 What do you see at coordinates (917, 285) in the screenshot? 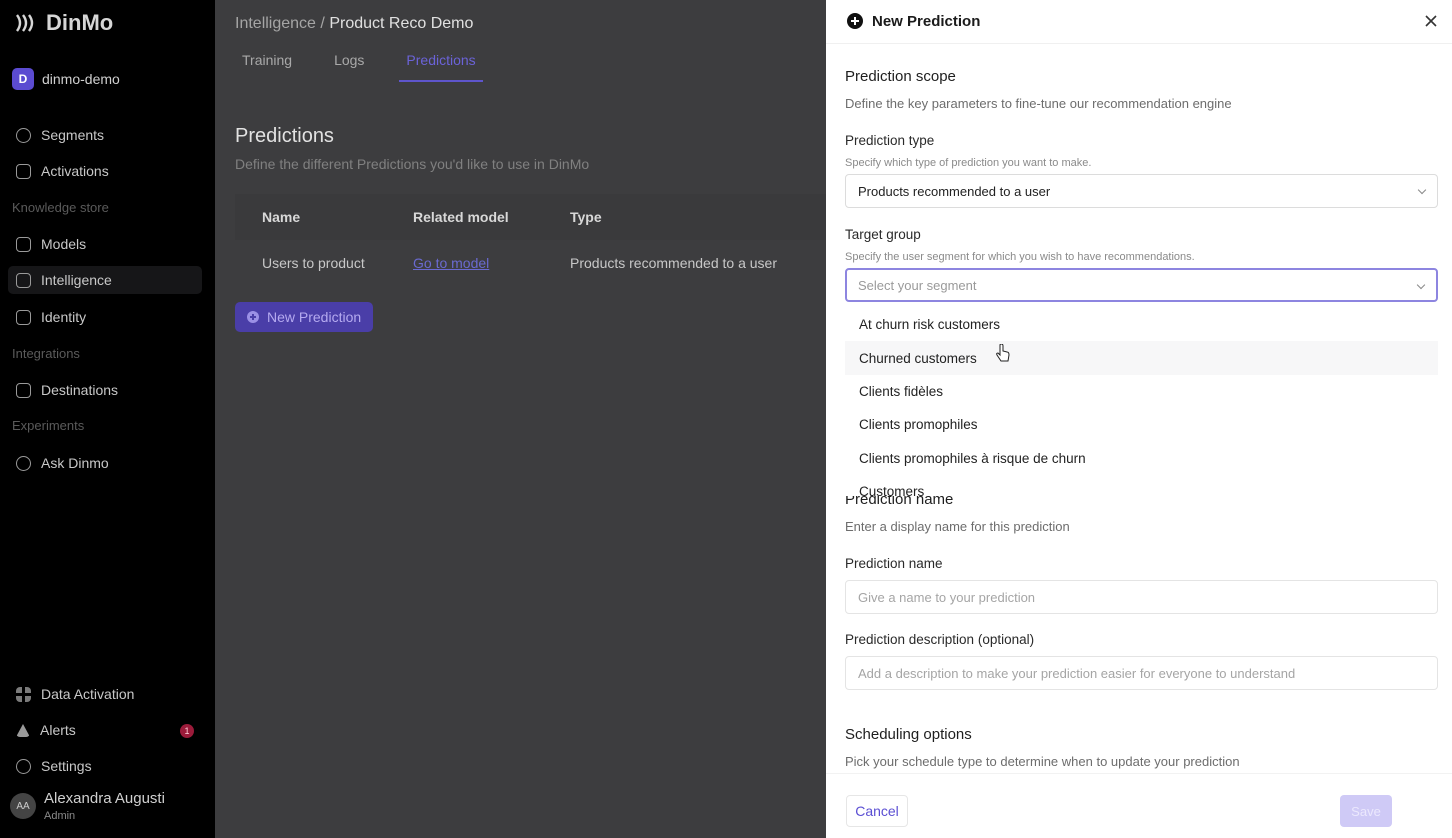
I see `target-group-placeholder: Select your segment` at bounding box center [917, 285].